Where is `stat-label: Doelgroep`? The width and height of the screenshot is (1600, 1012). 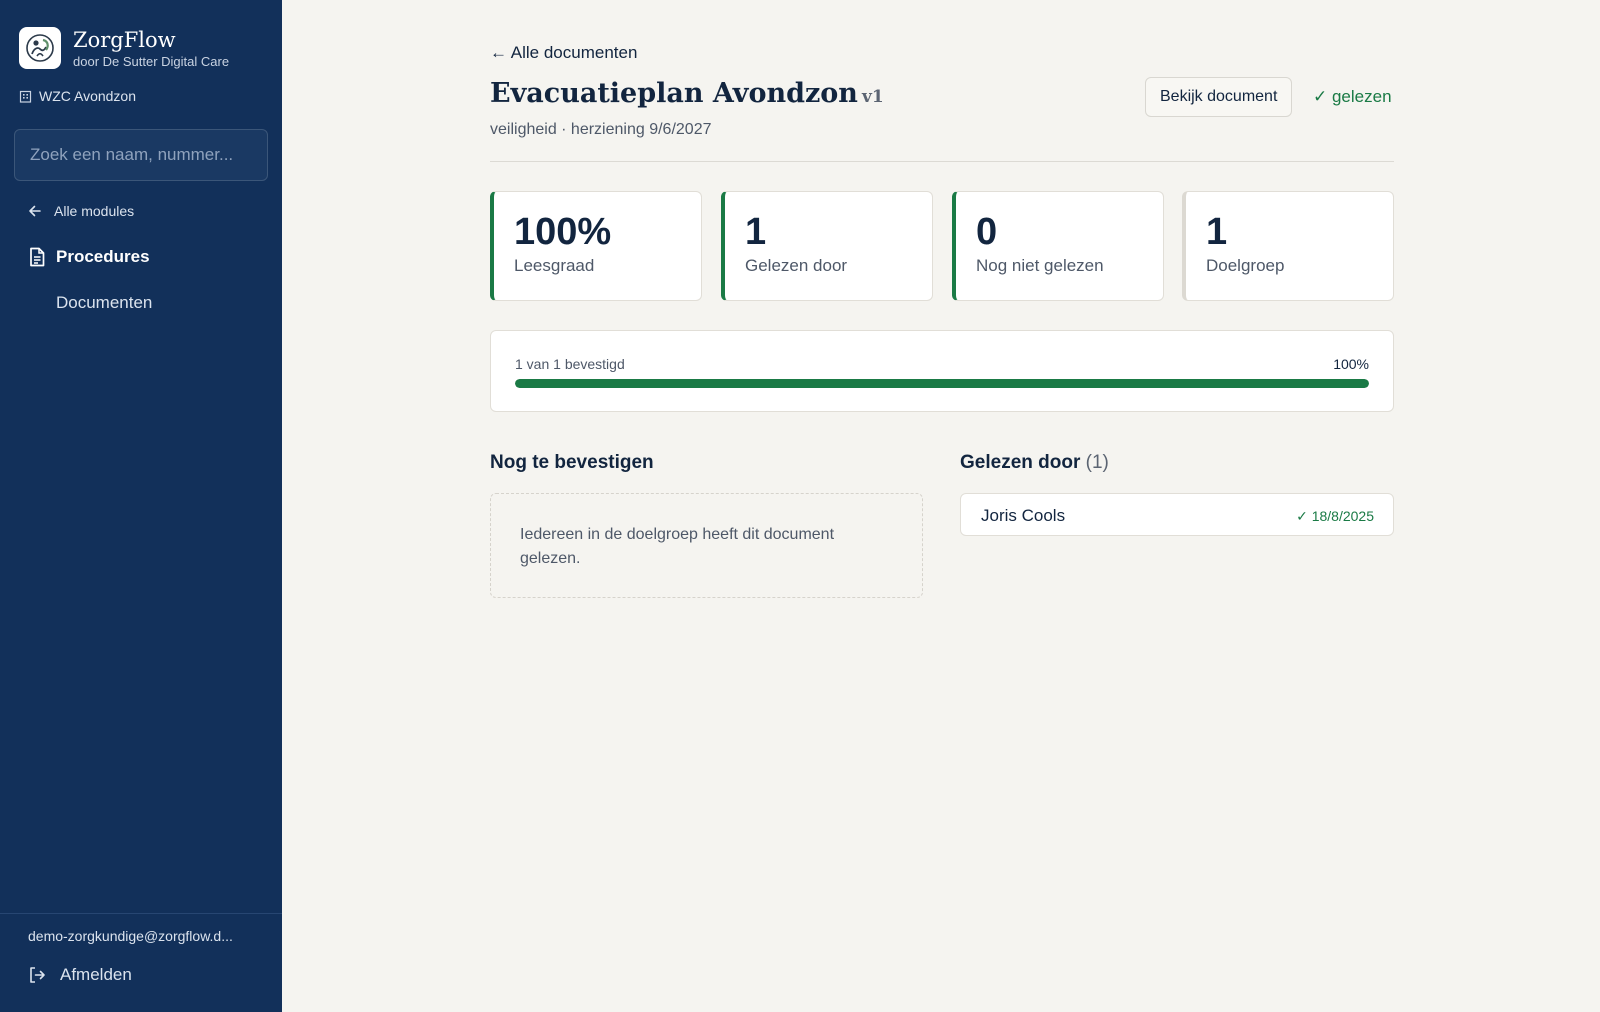 stat-label: Doelgroep is located at coordinates (1245, 265).